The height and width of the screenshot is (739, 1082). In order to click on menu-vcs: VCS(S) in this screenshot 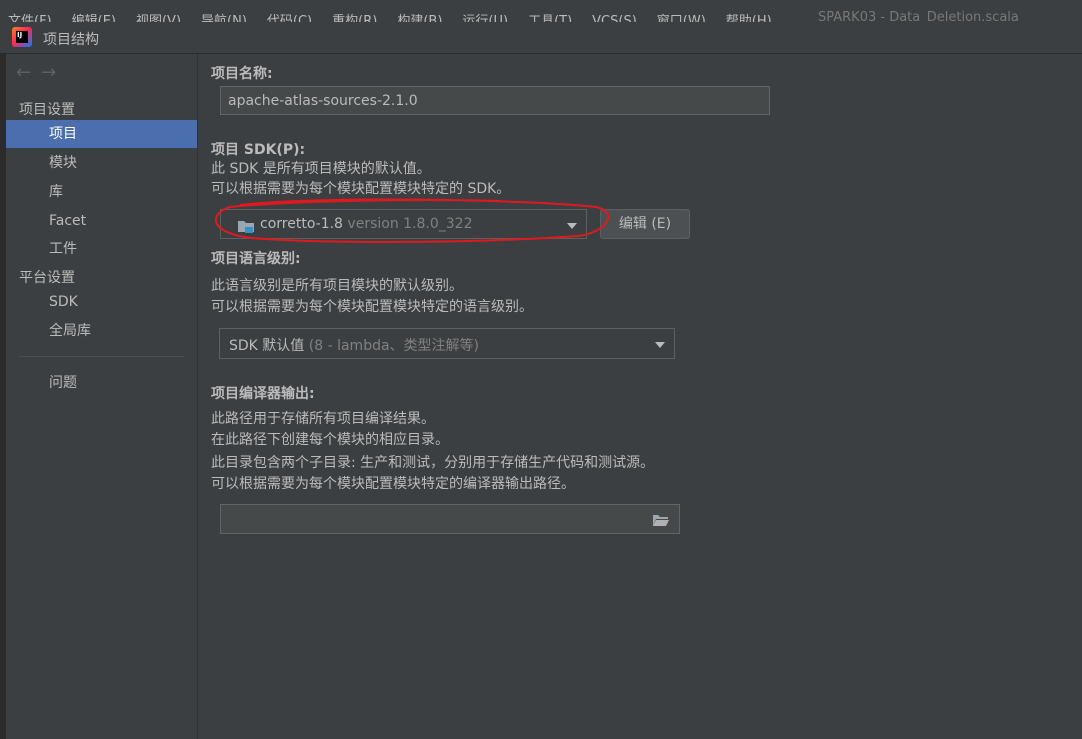, I will do `click(614, 18)`.